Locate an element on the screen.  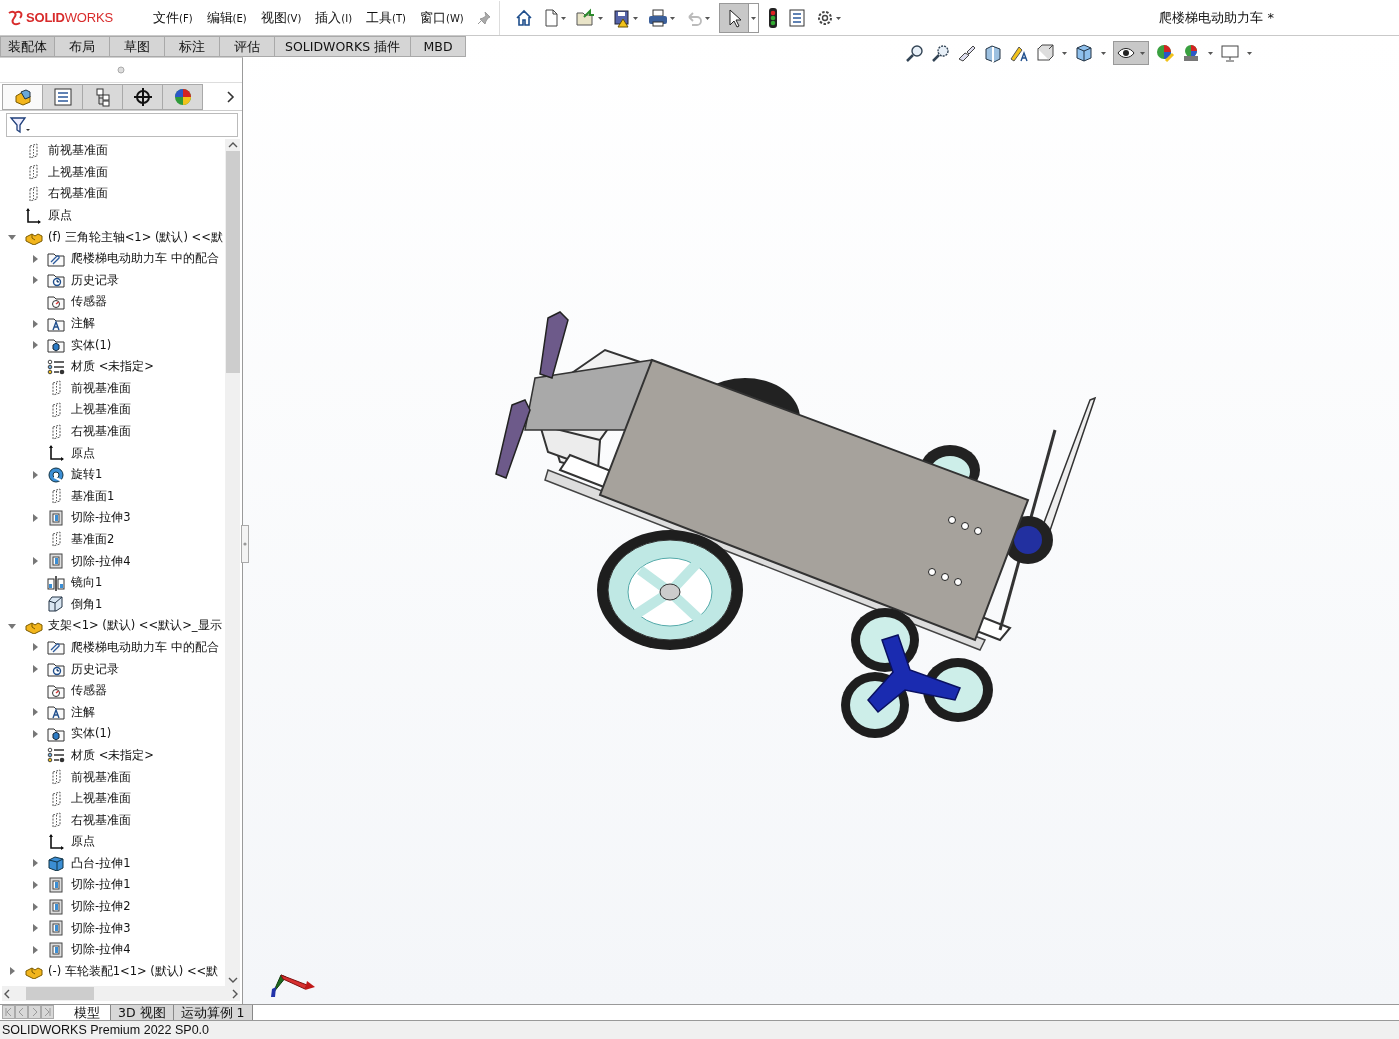
tree-item: 切除-拉伸2 is located at coordinates (101, 907).